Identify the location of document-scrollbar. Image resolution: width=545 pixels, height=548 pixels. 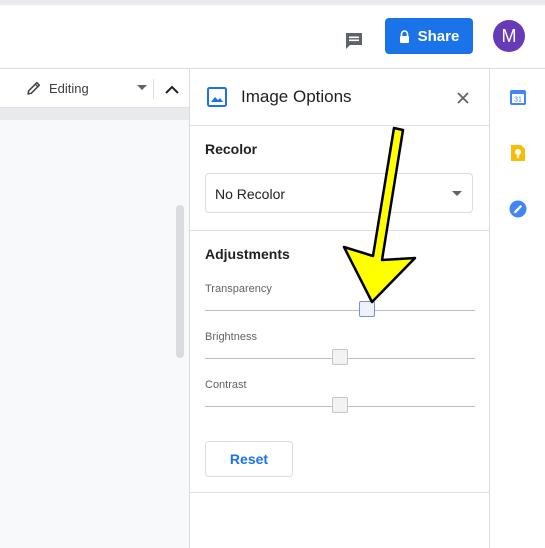
(180, 281).